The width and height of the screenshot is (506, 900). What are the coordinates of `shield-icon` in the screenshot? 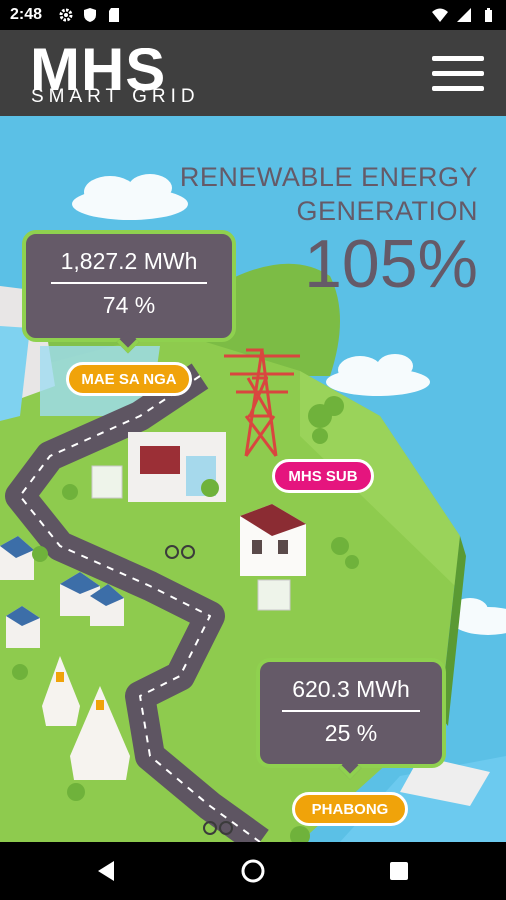 It's located at (90, 15).